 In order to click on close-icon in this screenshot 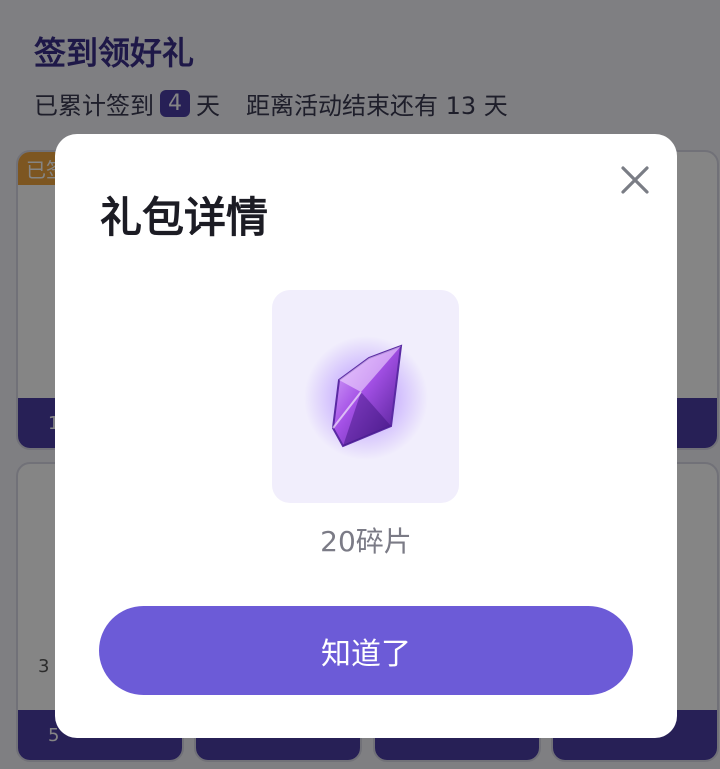, I will do `click(635, 180)`.